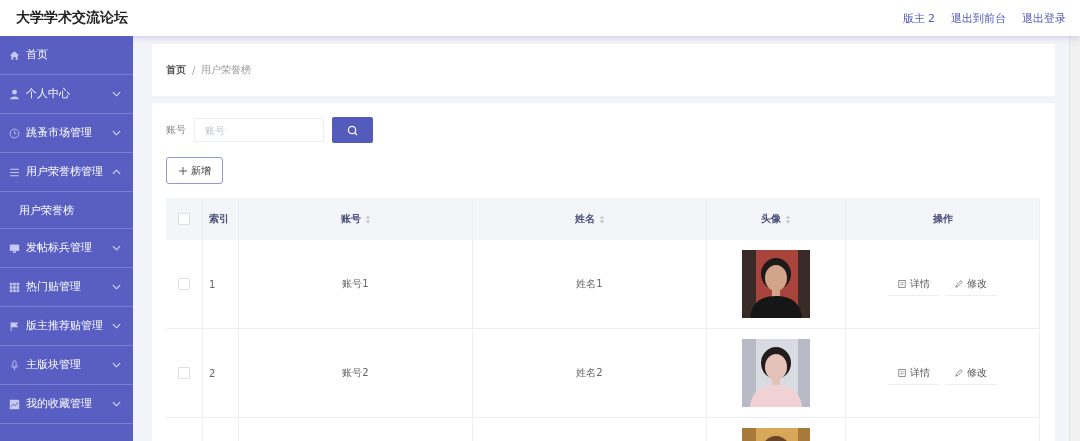  I want to click on sidebar-item: 版主推荐贴管理, so click(66, 326).